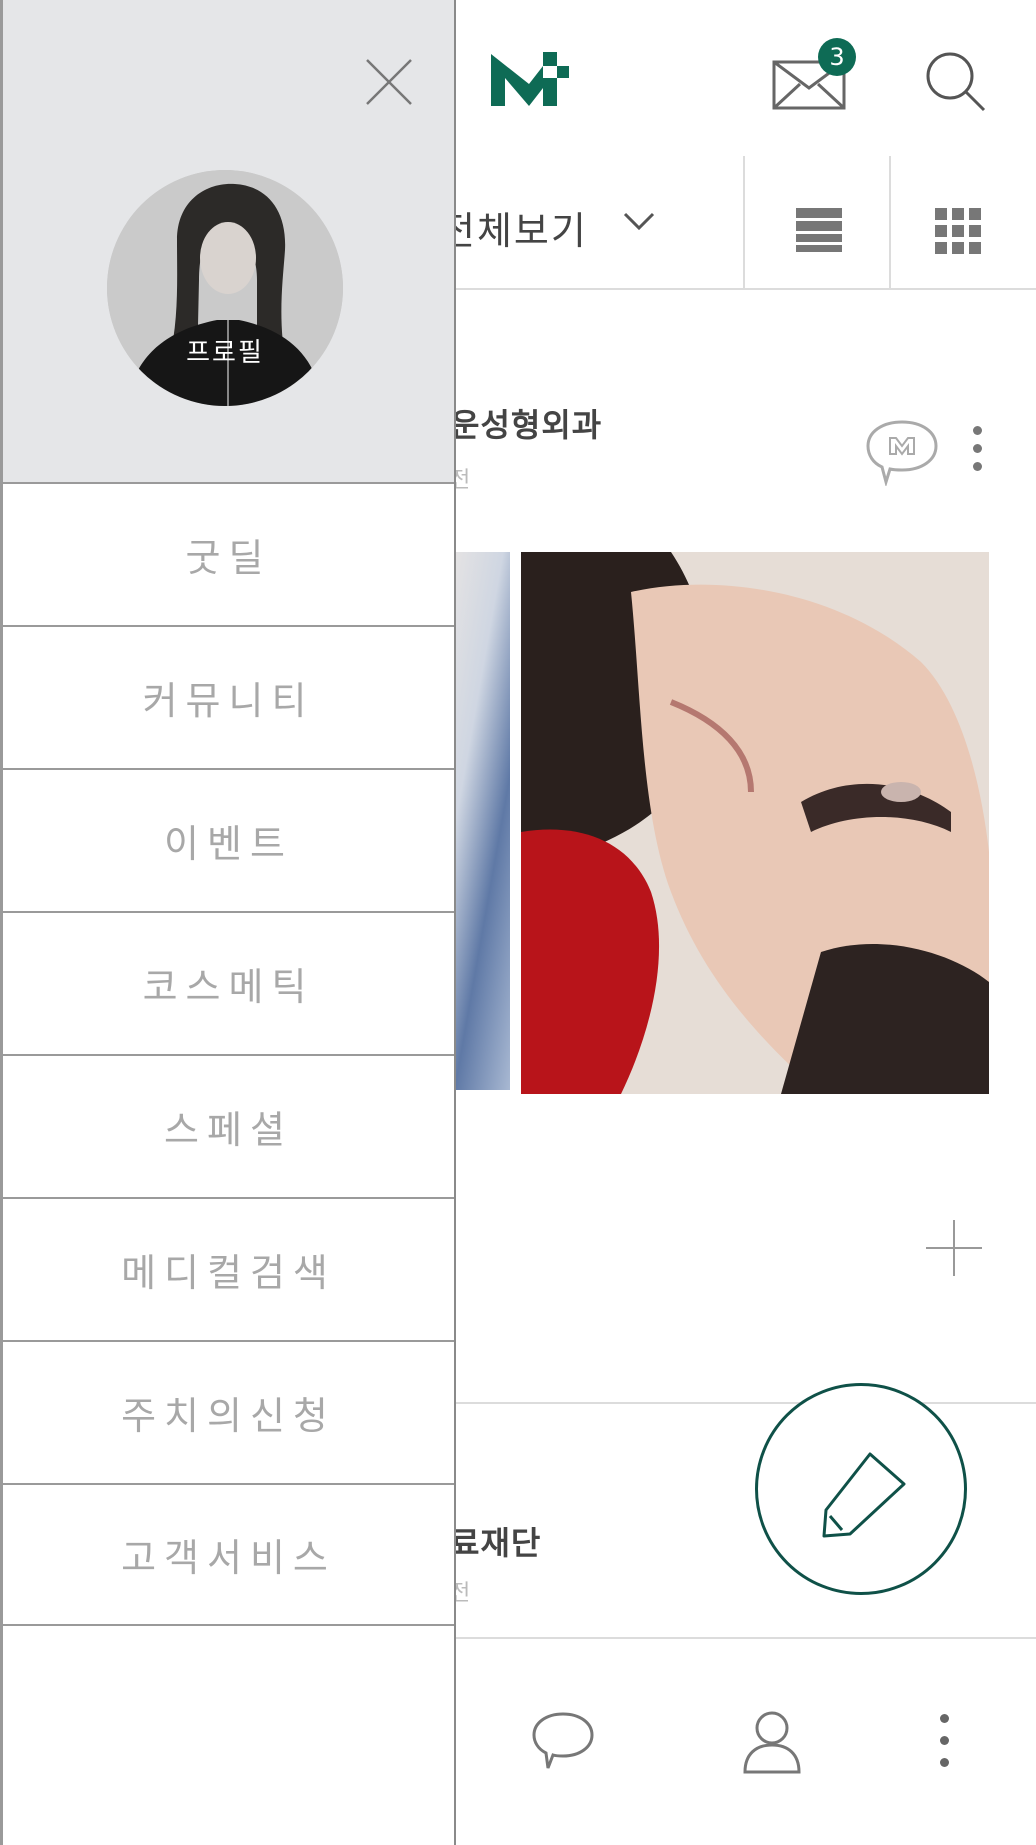 This screenshot has width=1036, height=1845. Describe the element at coordinates (228, 982) in the screenshot. I see `menu-item-cosmetic: 코스메틱` at that location.